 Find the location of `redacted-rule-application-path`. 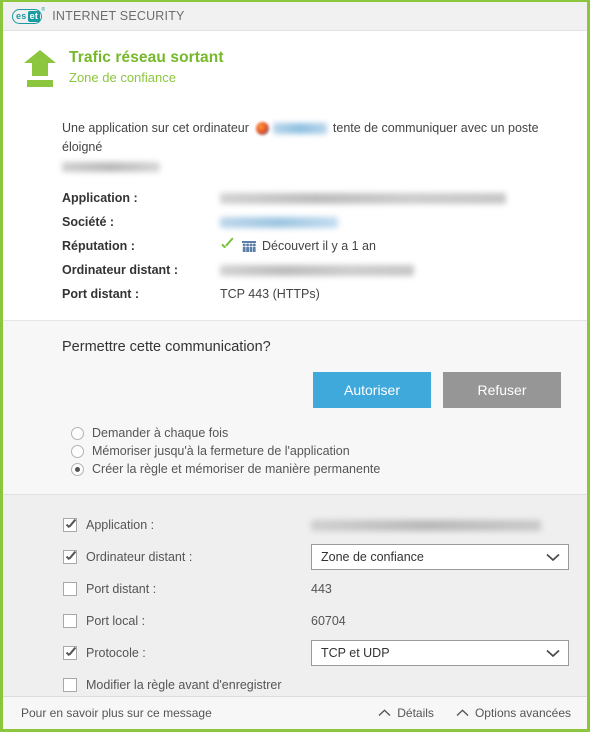

redacted-rule-application-path is located at coordinates (426, 525).